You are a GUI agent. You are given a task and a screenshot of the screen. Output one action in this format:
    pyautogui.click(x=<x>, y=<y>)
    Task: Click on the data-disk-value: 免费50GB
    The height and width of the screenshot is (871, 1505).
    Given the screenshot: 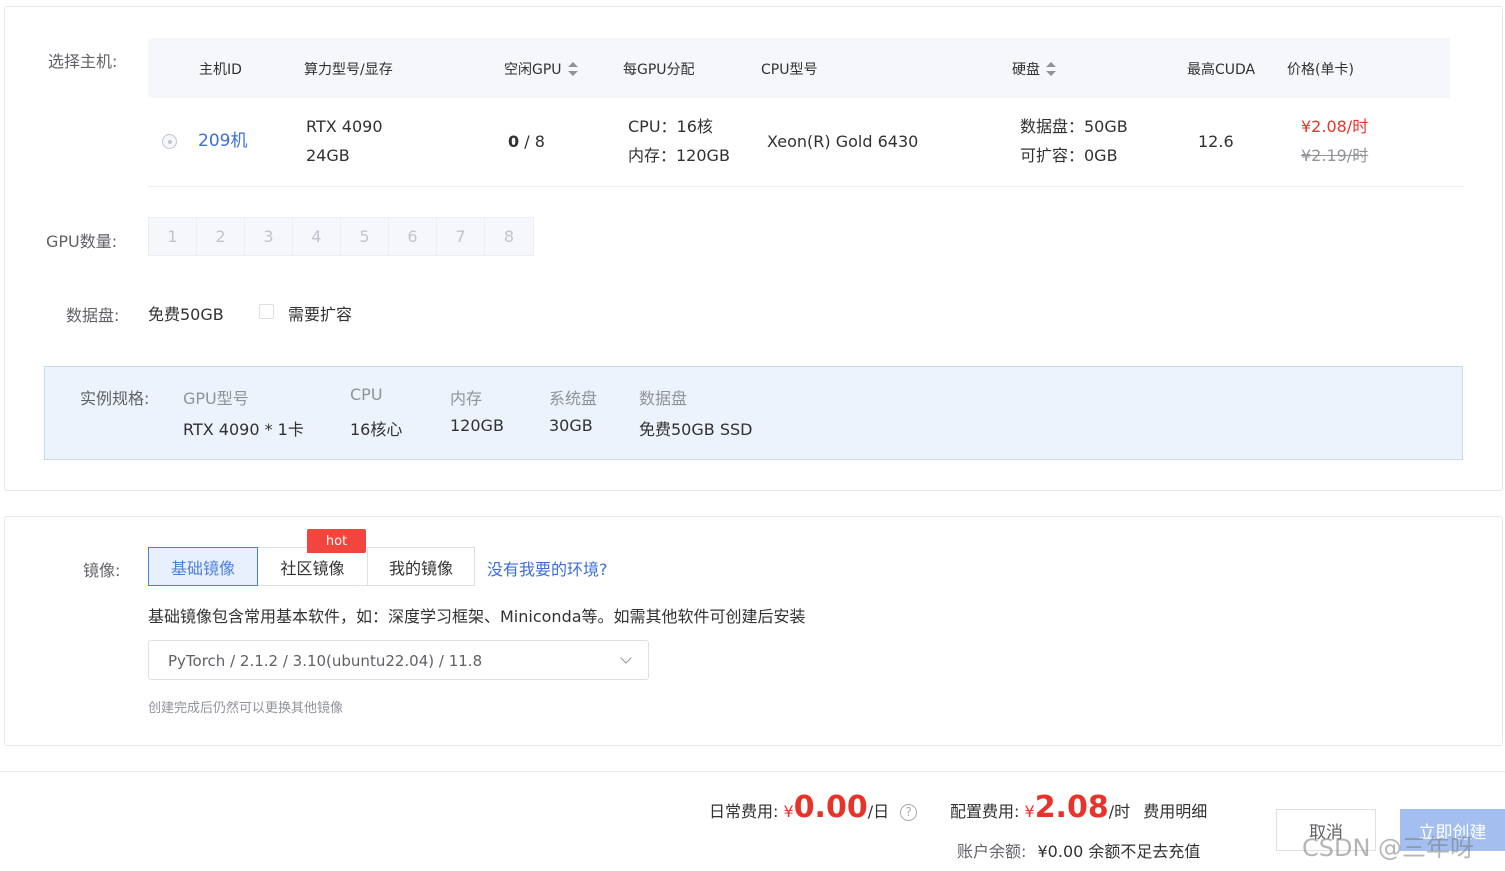 What is the action you would take?
    pyautogui.click(x=186, y=314)
    